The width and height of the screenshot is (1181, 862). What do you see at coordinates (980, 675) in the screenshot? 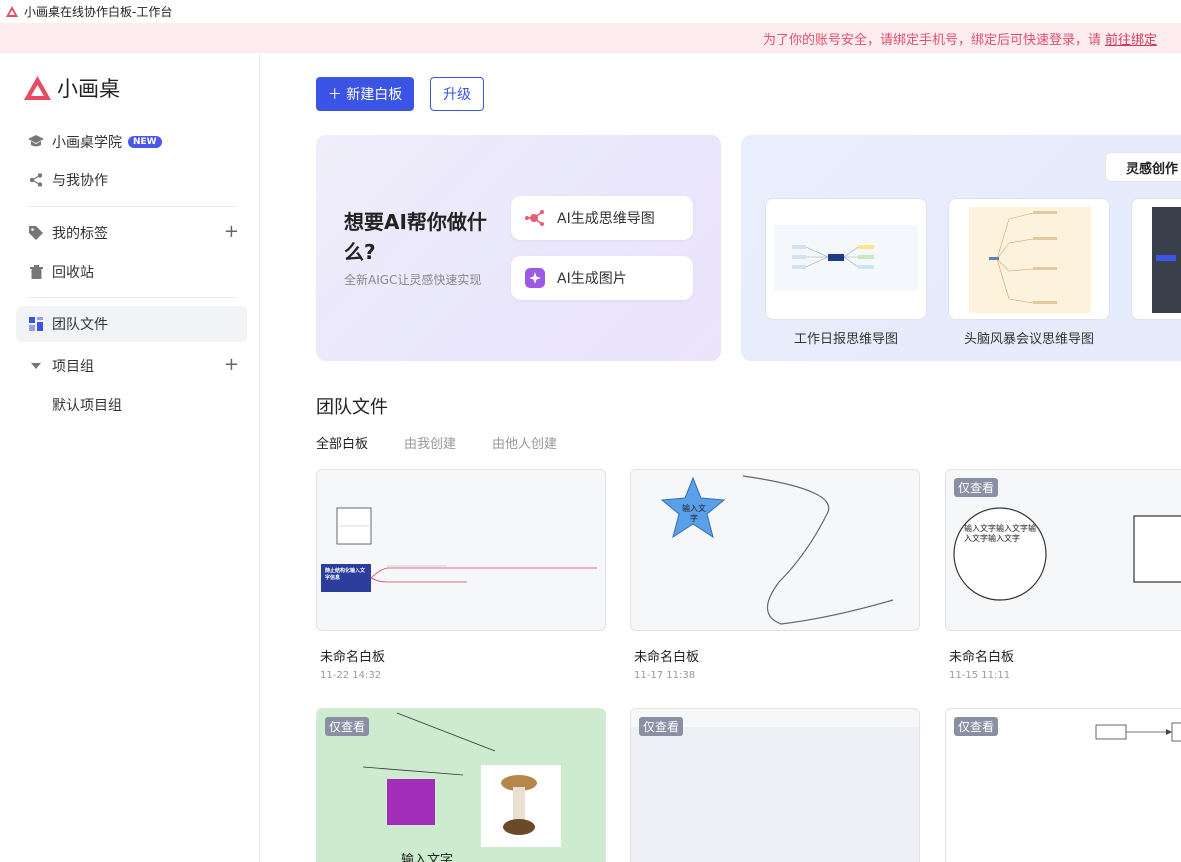
I see `board-date: 11-15 11:11` at bounding box center [980, 675].